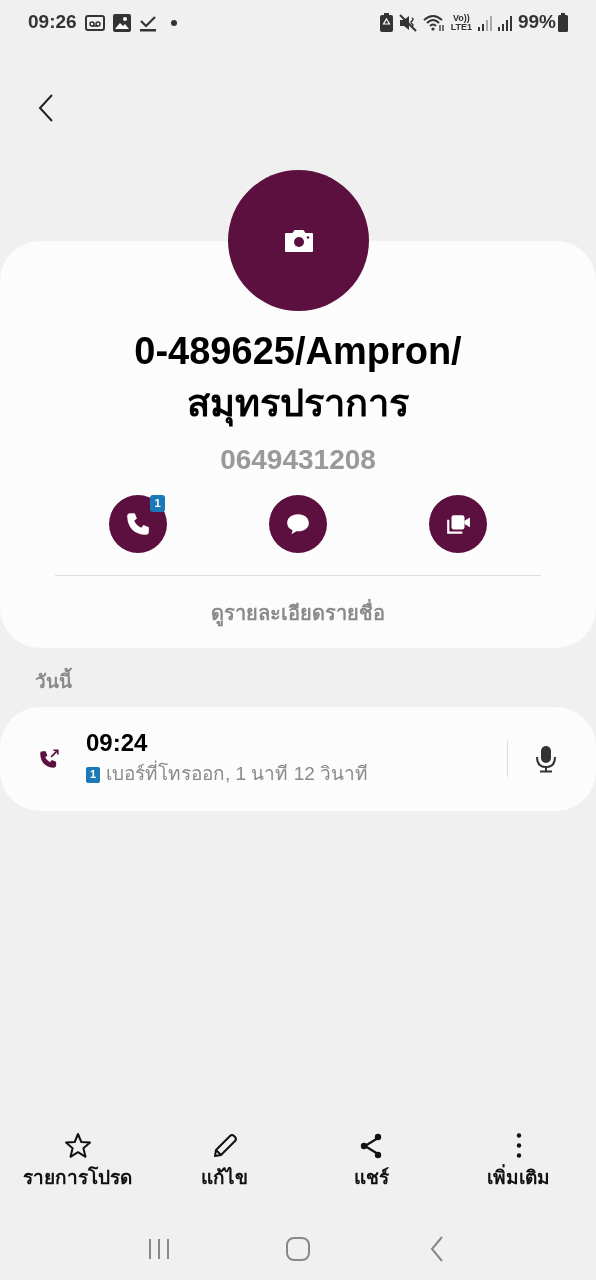 The height and width of the screenshot is (1280, 596). I want to click on battery-saver-icon, so click(386, 22).